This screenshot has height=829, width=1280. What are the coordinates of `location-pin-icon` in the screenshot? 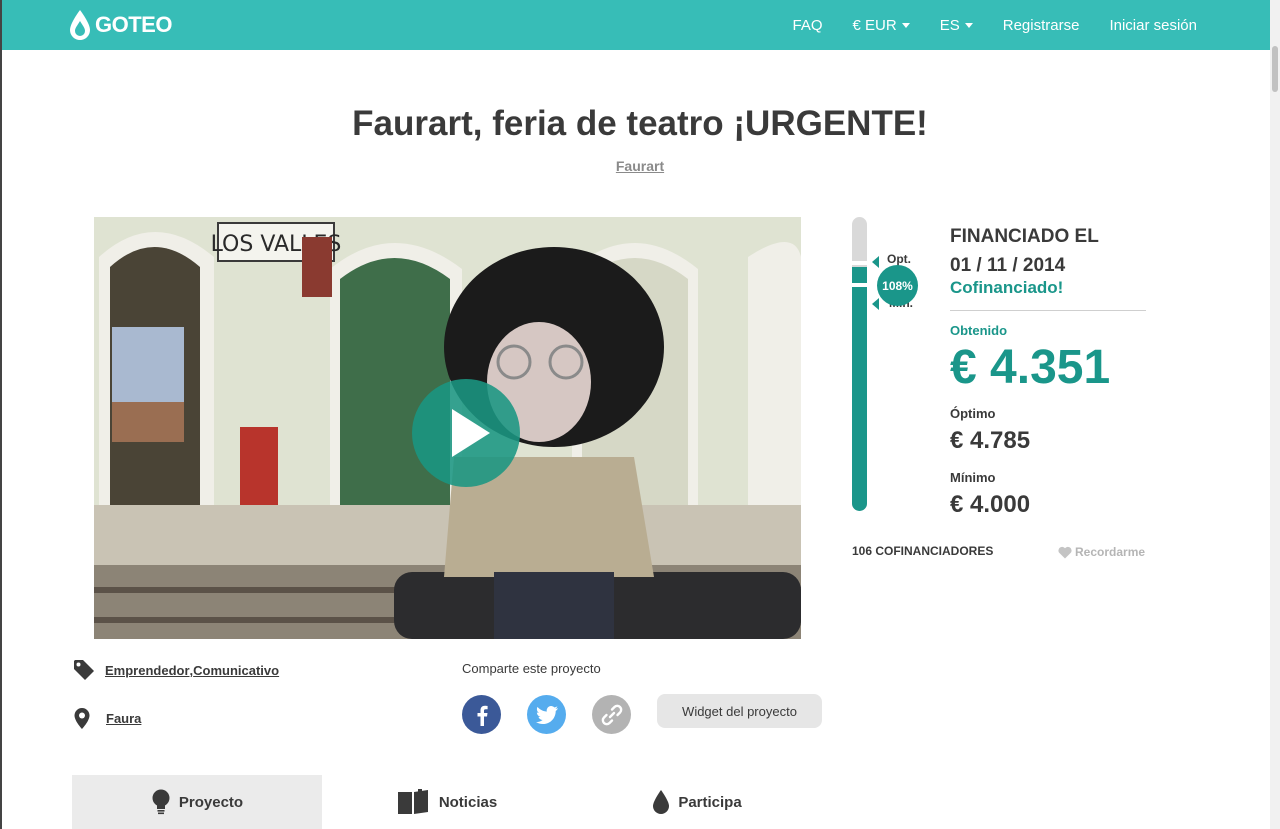 It's located at (82, 718).